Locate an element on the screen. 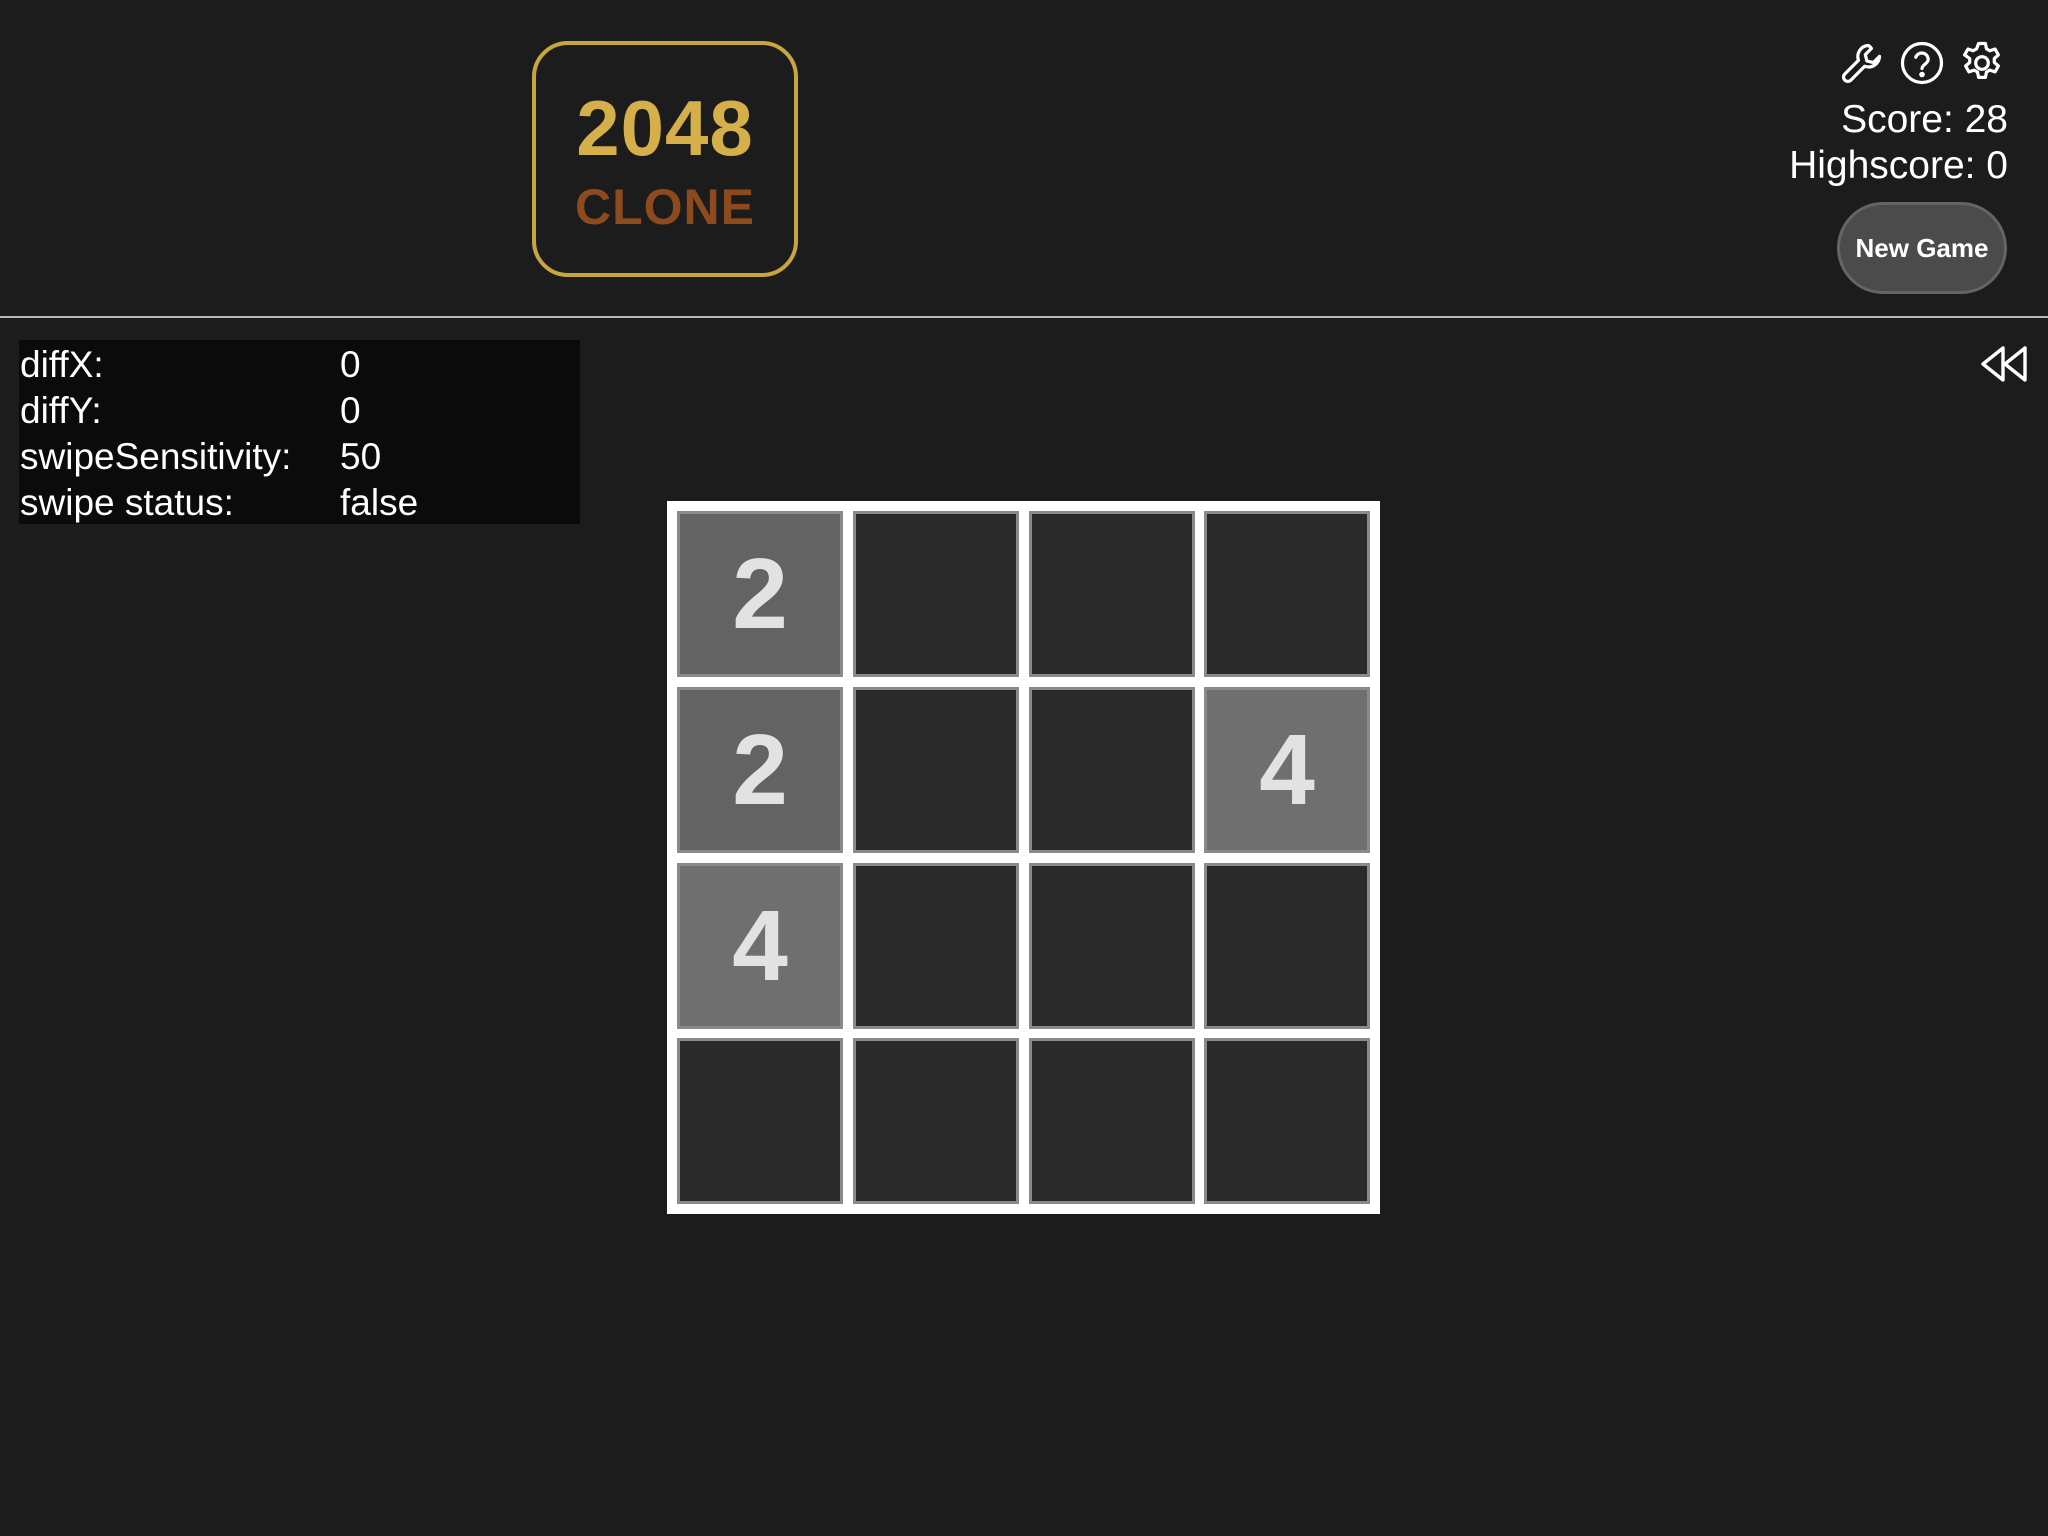  game-logo: 2048 CLONE is located at coordinates (665, 159).